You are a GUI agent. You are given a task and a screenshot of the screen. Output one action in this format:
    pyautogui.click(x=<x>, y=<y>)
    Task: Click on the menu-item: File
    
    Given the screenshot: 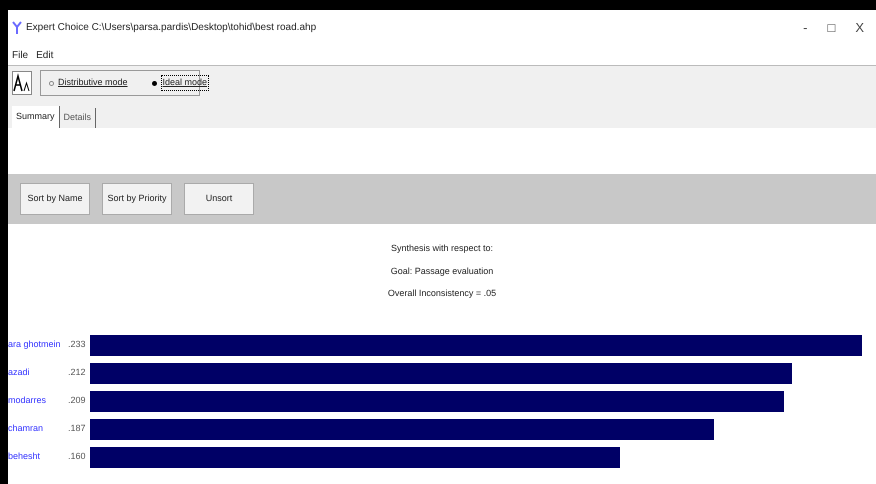 What is the action you would take?
    pyautogui.click(x=20, y=55)
    